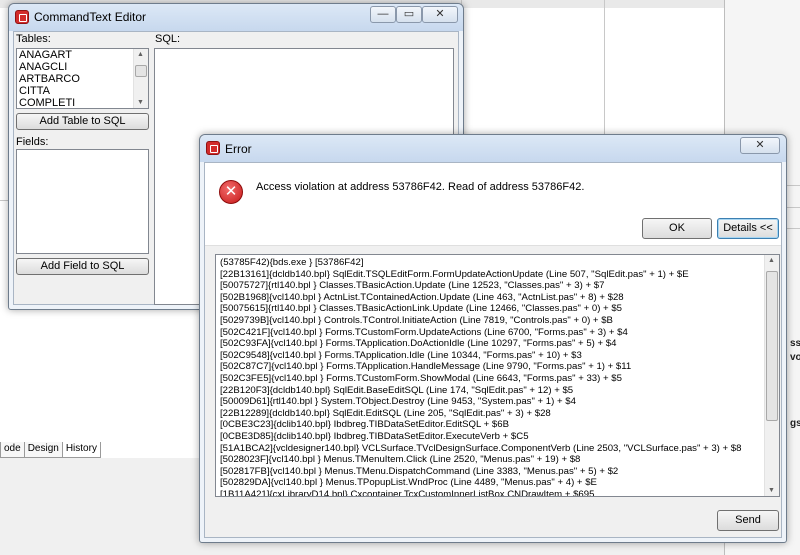  I want to click on list-item: ANAGART, so click(82, 55).